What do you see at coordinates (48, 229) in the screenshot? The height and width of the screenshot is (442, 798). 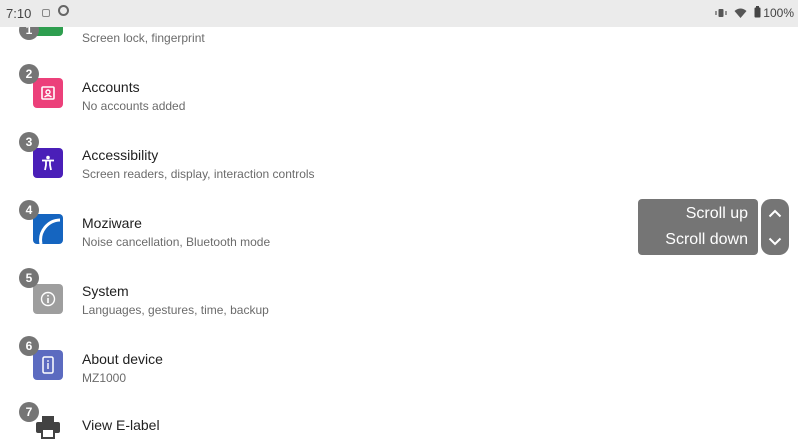 I see `moziware-icon` at bounding box center [48, 229].